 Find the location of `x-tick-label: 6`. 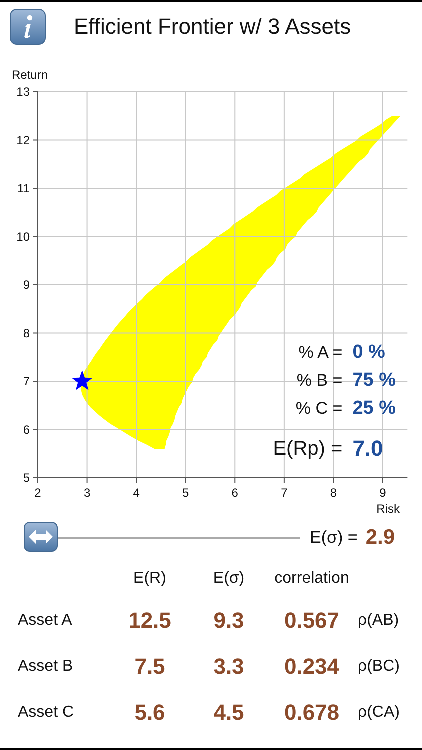

x-tick-label: 6 is located at coordinates (235, 493).